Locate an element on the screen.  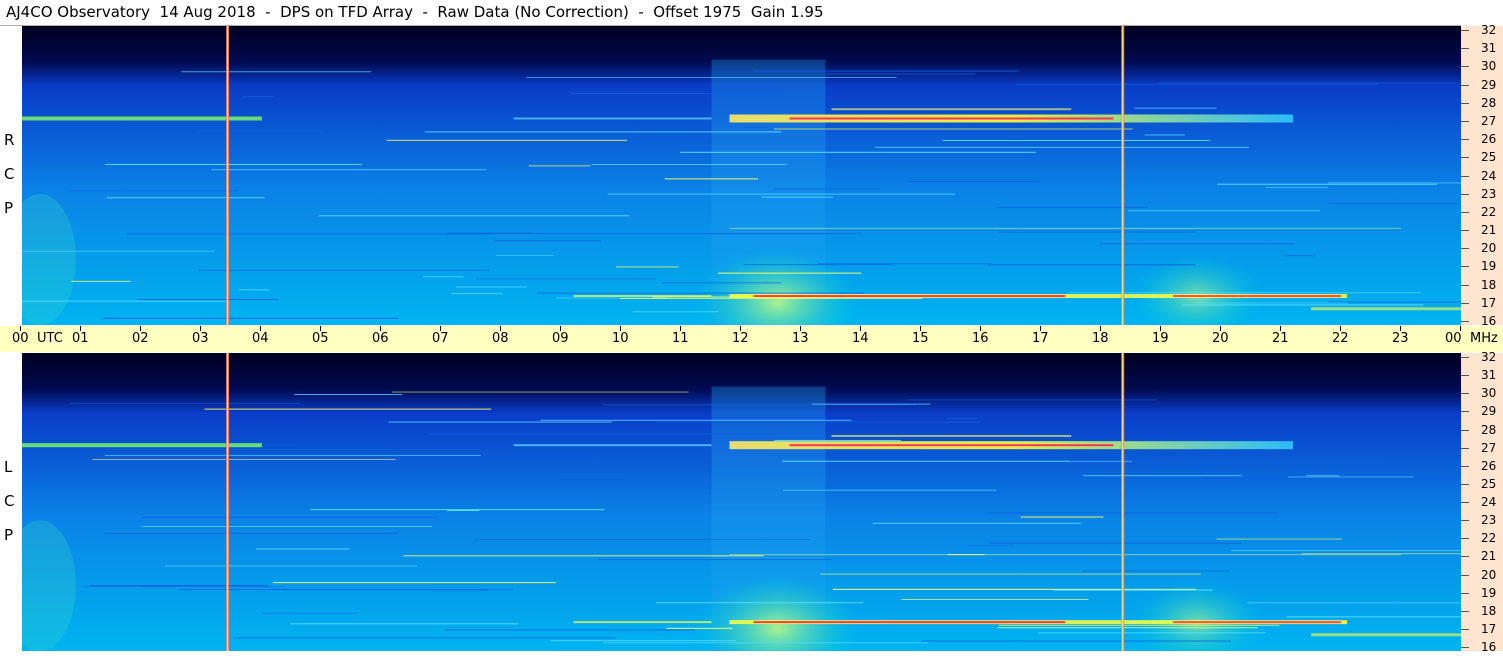
band-21mhz is located at coordinates (1065, 555).